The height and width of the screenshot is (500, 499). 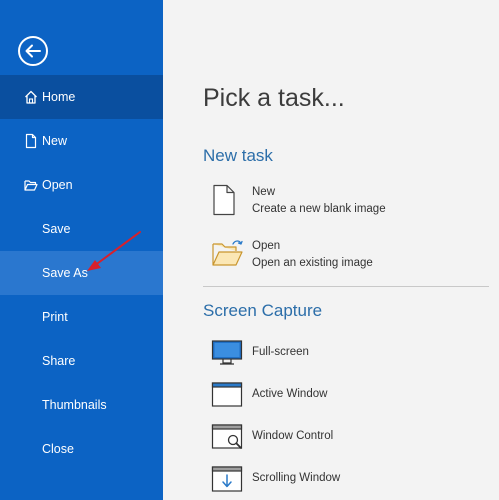 I want to click on sidebar-item-label: Print, so click(x=55, y=317).